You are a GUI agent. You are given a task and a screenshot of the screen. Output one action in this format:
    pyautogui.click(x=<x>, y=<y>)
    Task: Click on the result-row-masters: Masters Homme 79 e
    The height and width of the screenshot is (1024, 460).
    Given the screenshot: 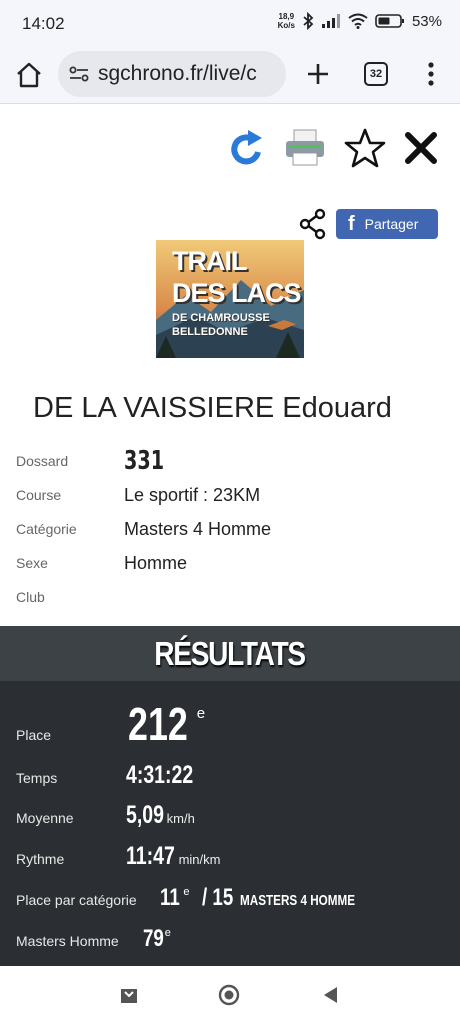 What is the action you would take?
    pyautogui.click(x=93, y=939)
    